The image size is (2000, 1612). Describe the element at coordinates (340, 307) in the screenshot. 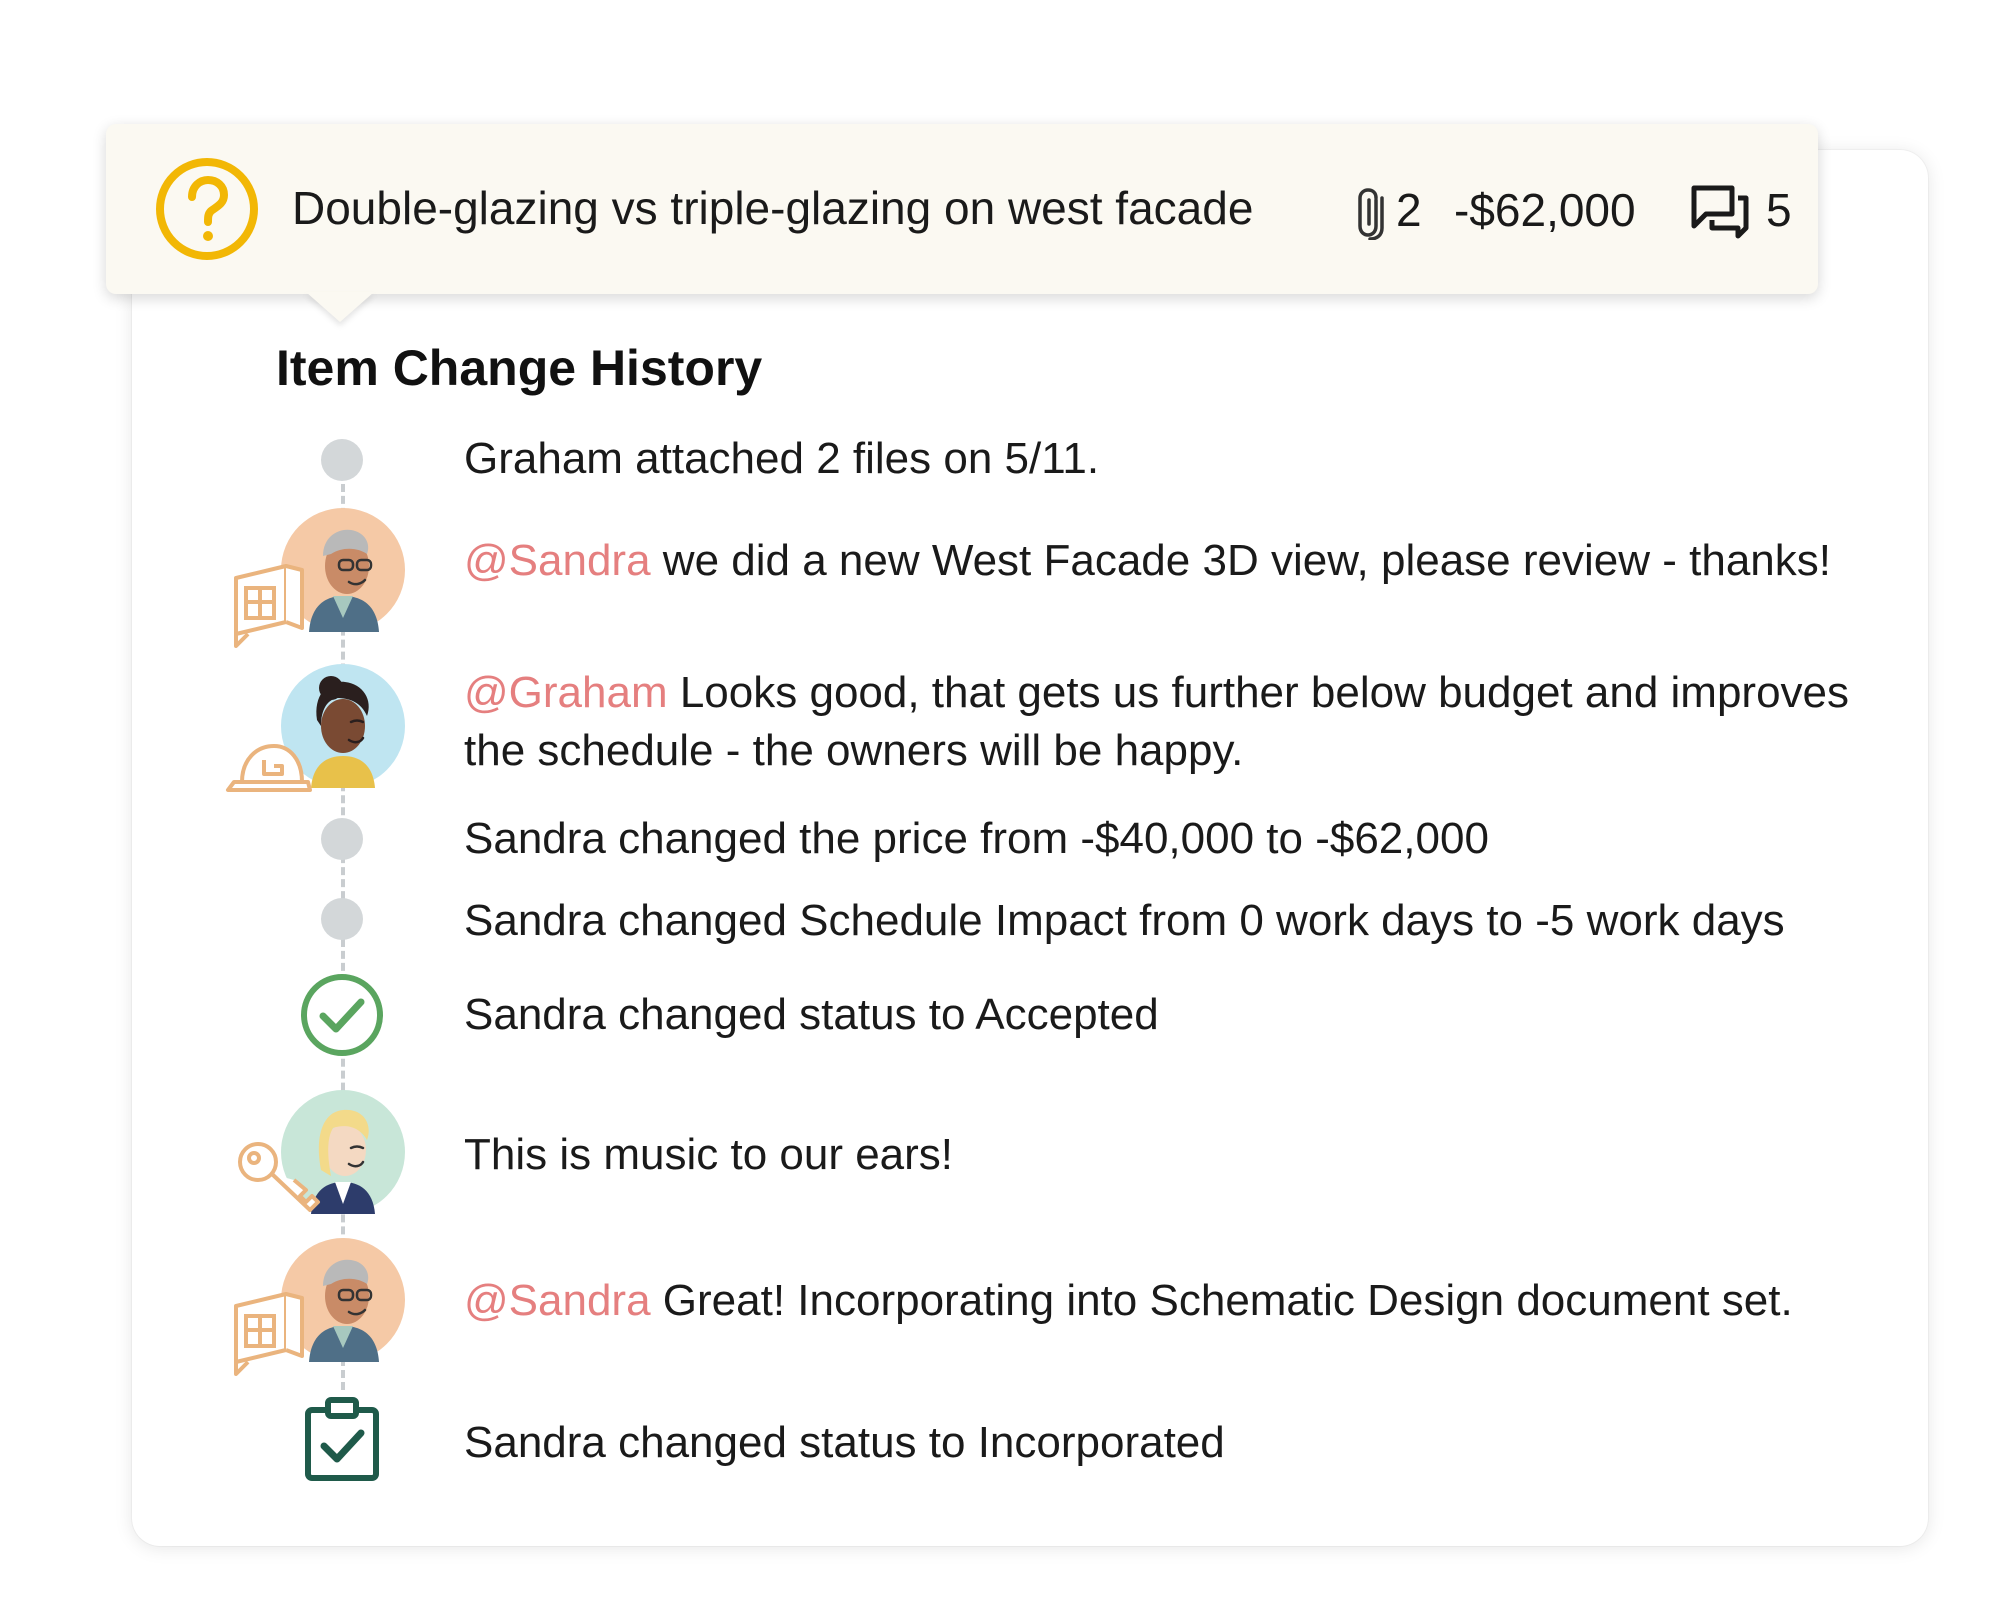

I see `header-pointer` at that location.